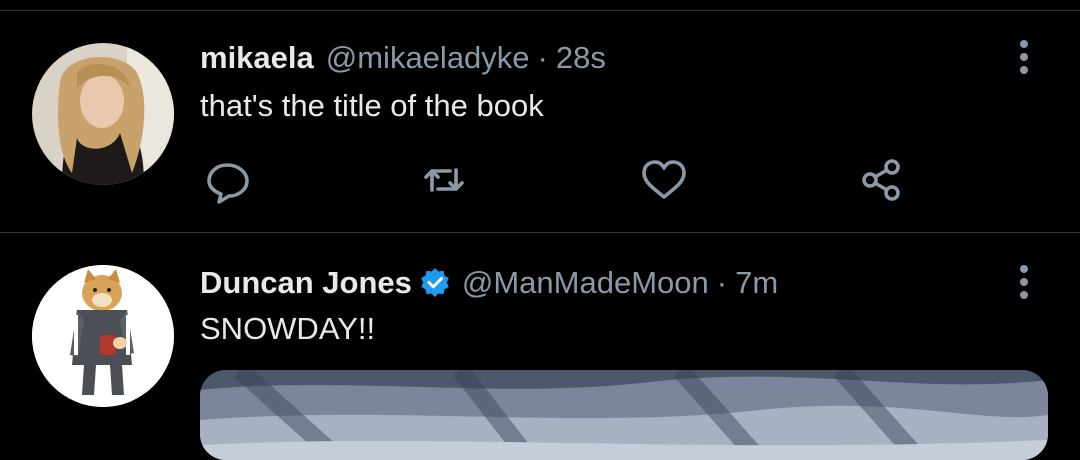 This screenshot has width=1080, height=460. What do you see at coordinates (882, 180) in the screenshot?
I see `share-icon` at bounding box center [882, 180].